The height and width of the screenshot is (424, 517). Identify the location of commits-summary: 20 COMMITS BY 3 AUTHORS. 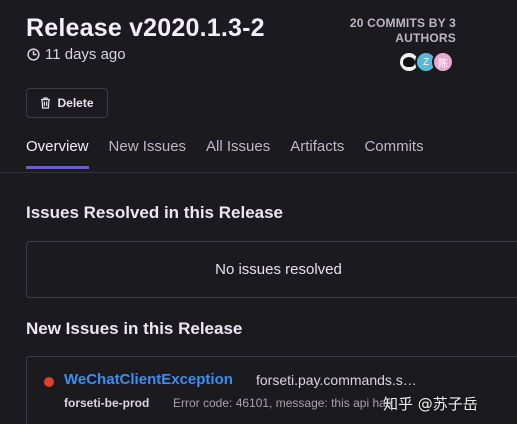
(402, 30).